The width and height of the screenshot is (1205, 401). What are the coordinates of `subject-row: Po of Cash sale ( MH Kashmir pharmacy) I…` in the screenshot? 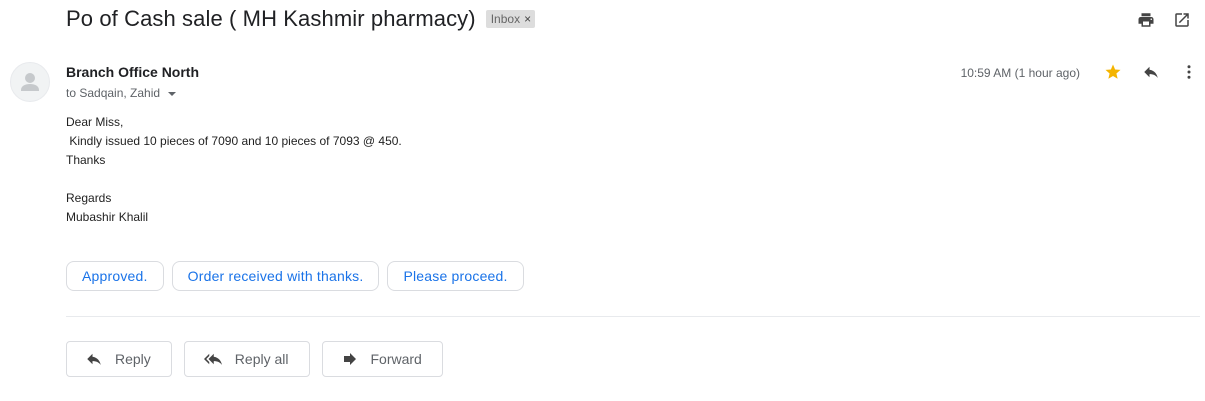 It's located at (301, 19).